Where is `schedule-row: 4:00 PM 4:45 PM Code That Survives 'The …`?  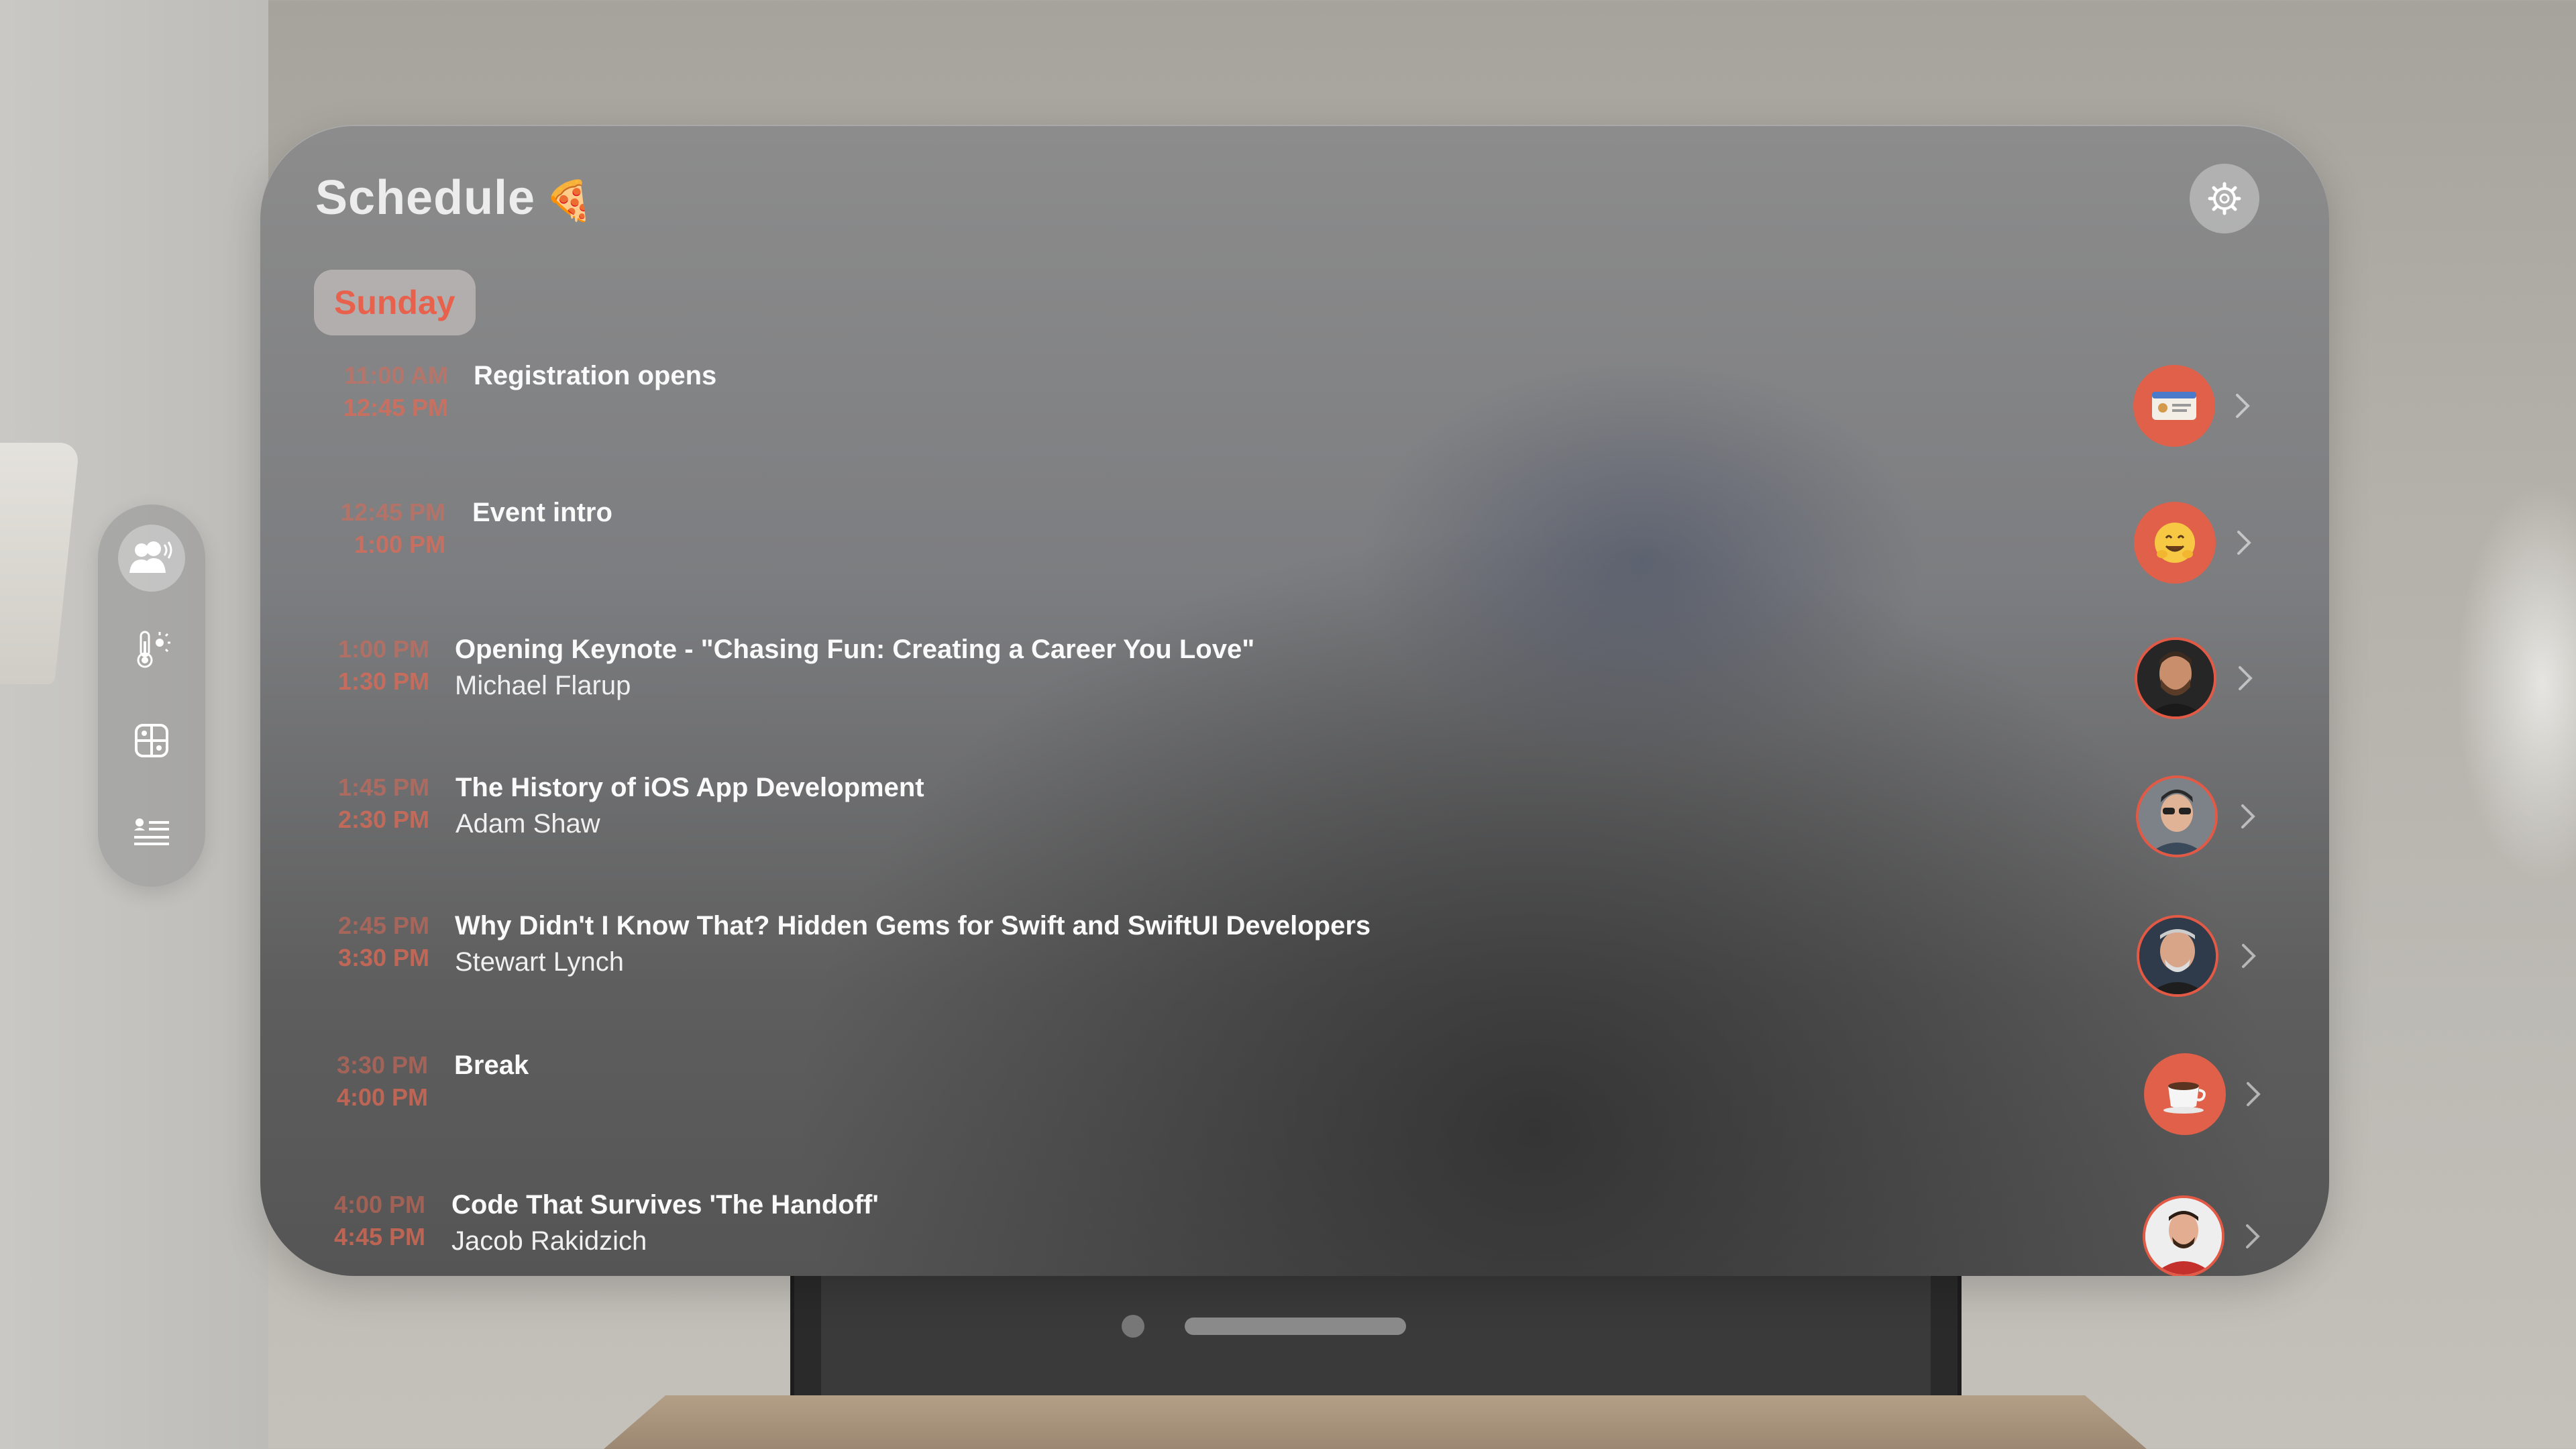 schedule-row: 4:00 PM 4:45 PM Code That Survives 'The … is located at coordinates (1294, 1232).